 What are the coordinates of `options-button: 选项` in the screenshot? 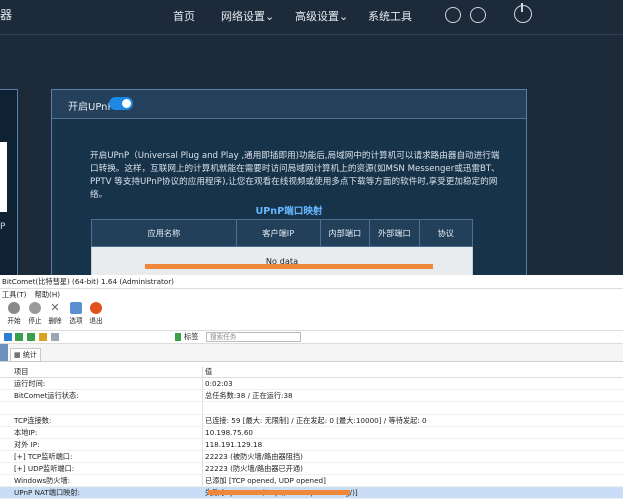 It's located at (76, 313).